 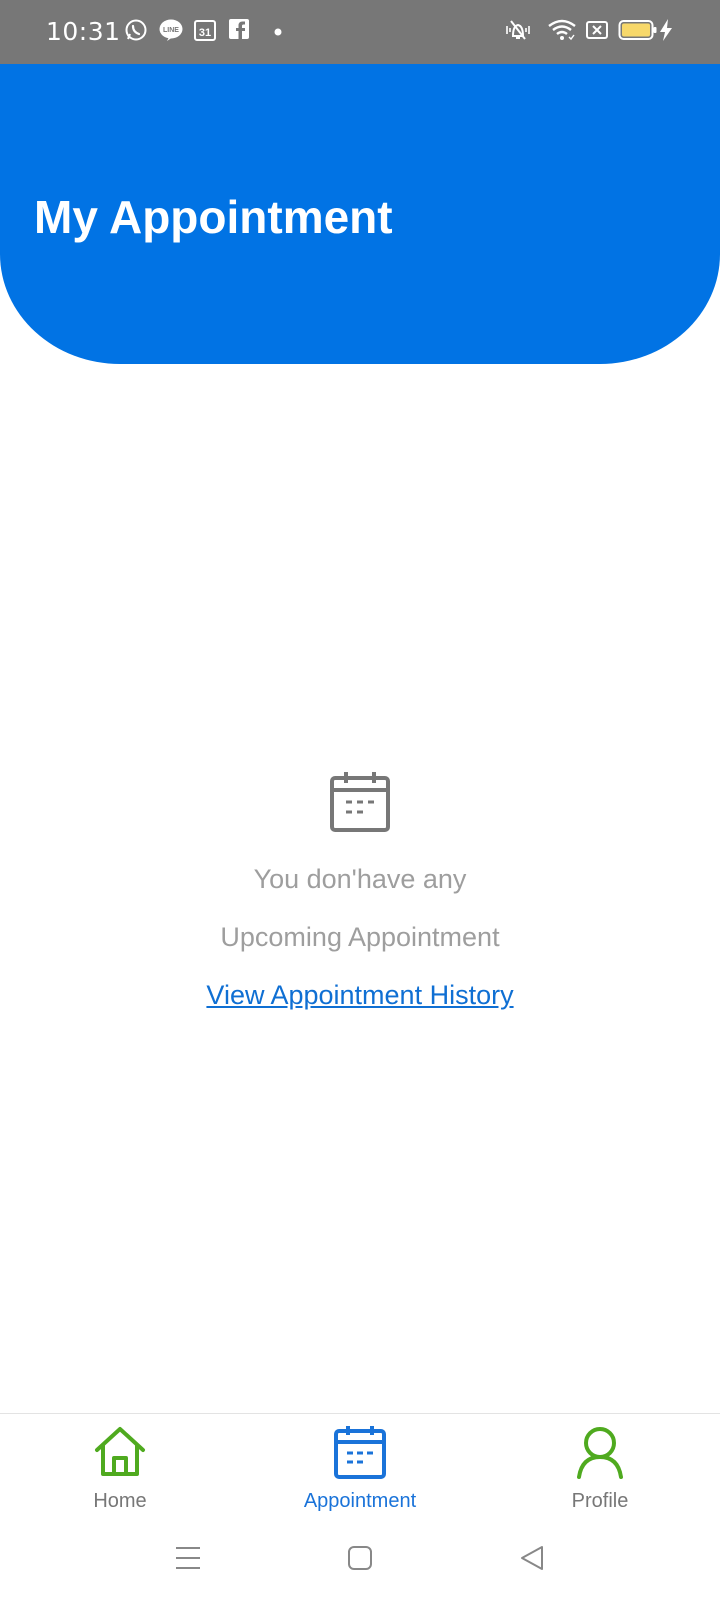 I want to click on nav-label-home: Home, so click(x=120, y=1501).